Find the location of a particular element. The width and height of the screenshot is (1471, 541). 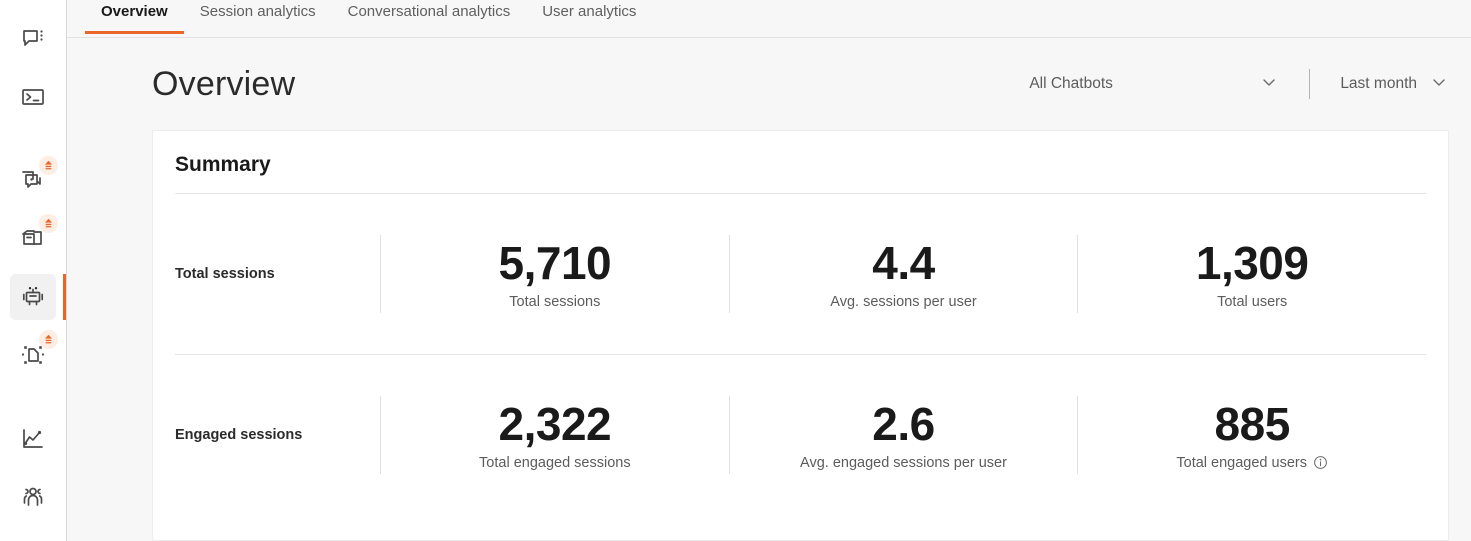

metric-cell: 885 Total engaged users is located at coordinates (1251, 434).